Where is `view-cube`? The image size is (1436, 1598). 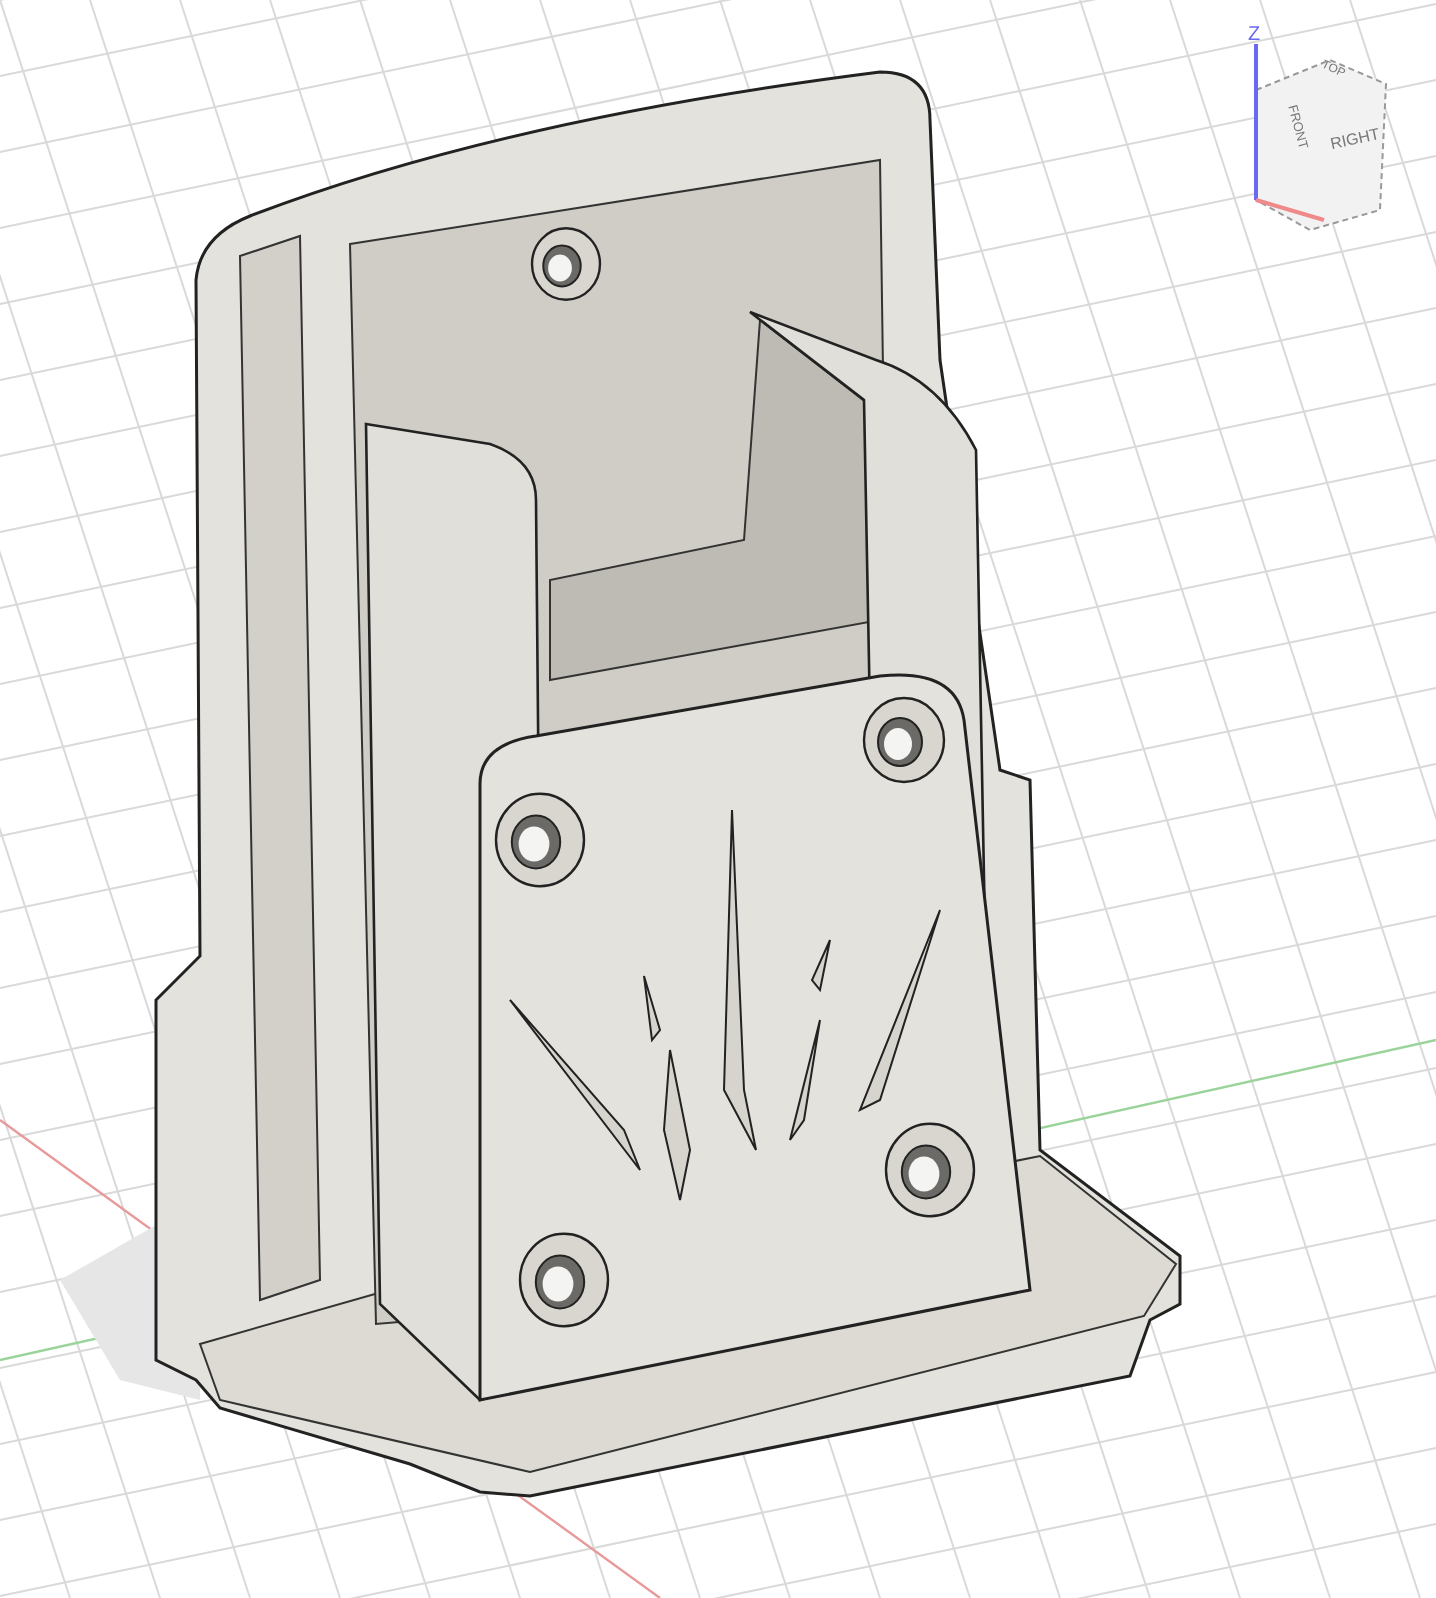 view-cube is located at coordinates (1321, 145).